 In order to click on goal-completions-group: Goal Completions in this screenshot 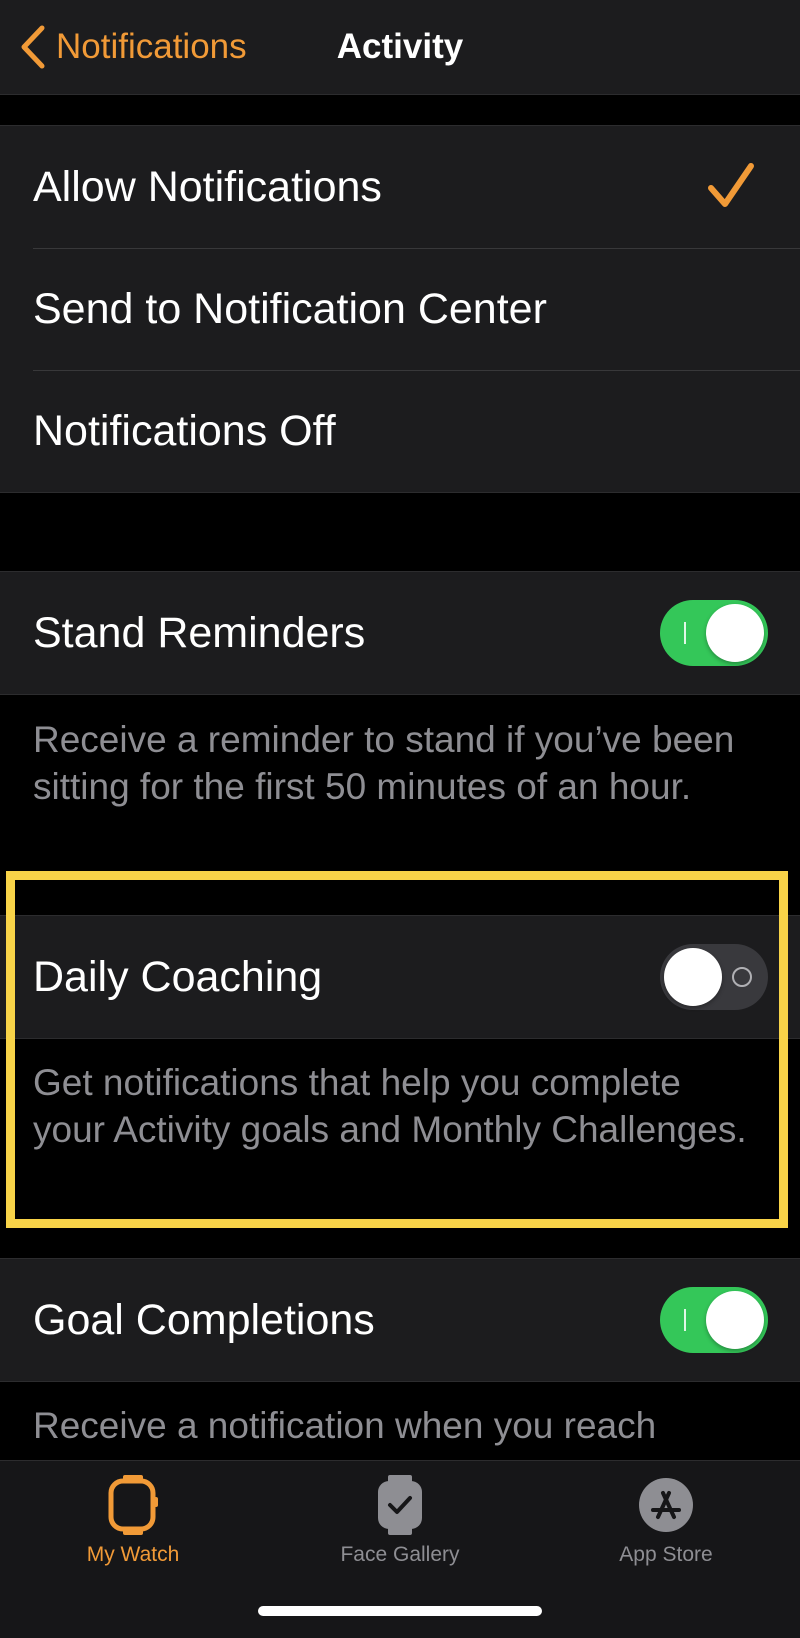, I will do `click(400, 1320)`.